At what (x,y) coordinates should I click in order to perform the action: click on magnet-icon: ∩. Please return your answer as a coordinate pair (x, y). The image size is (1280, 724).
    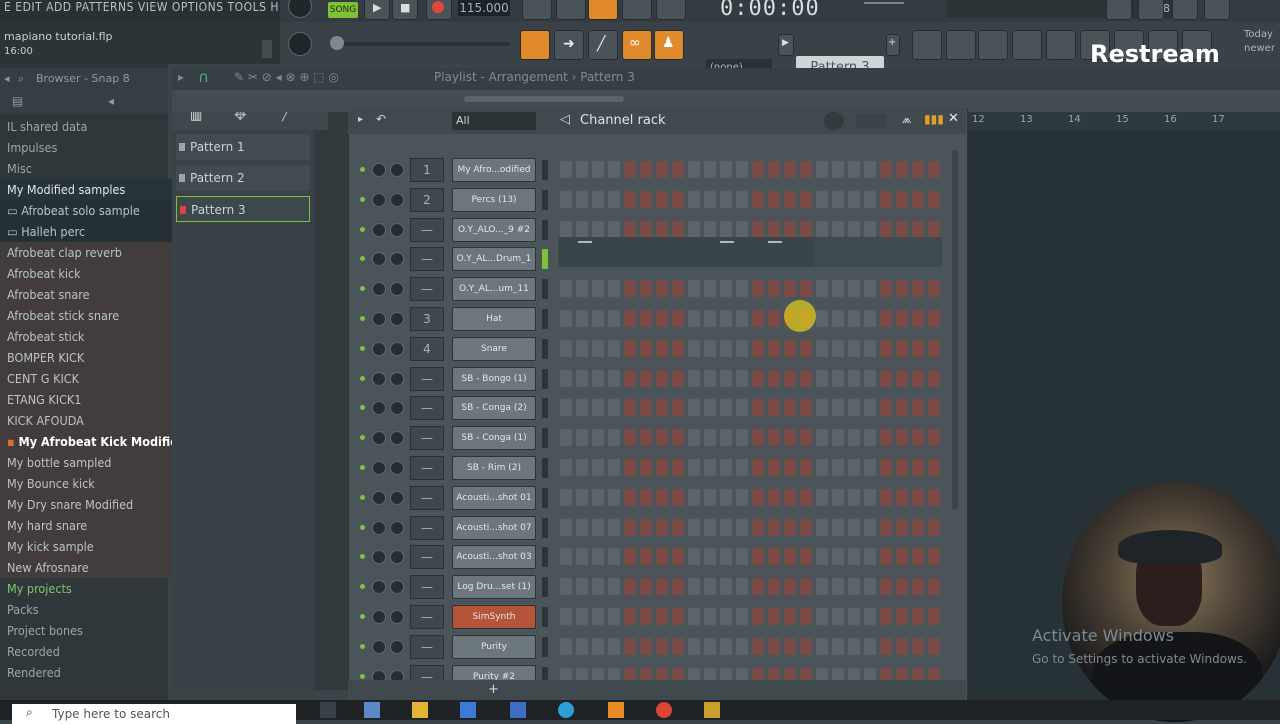
    Looking at the image, I should click on (203, 77).